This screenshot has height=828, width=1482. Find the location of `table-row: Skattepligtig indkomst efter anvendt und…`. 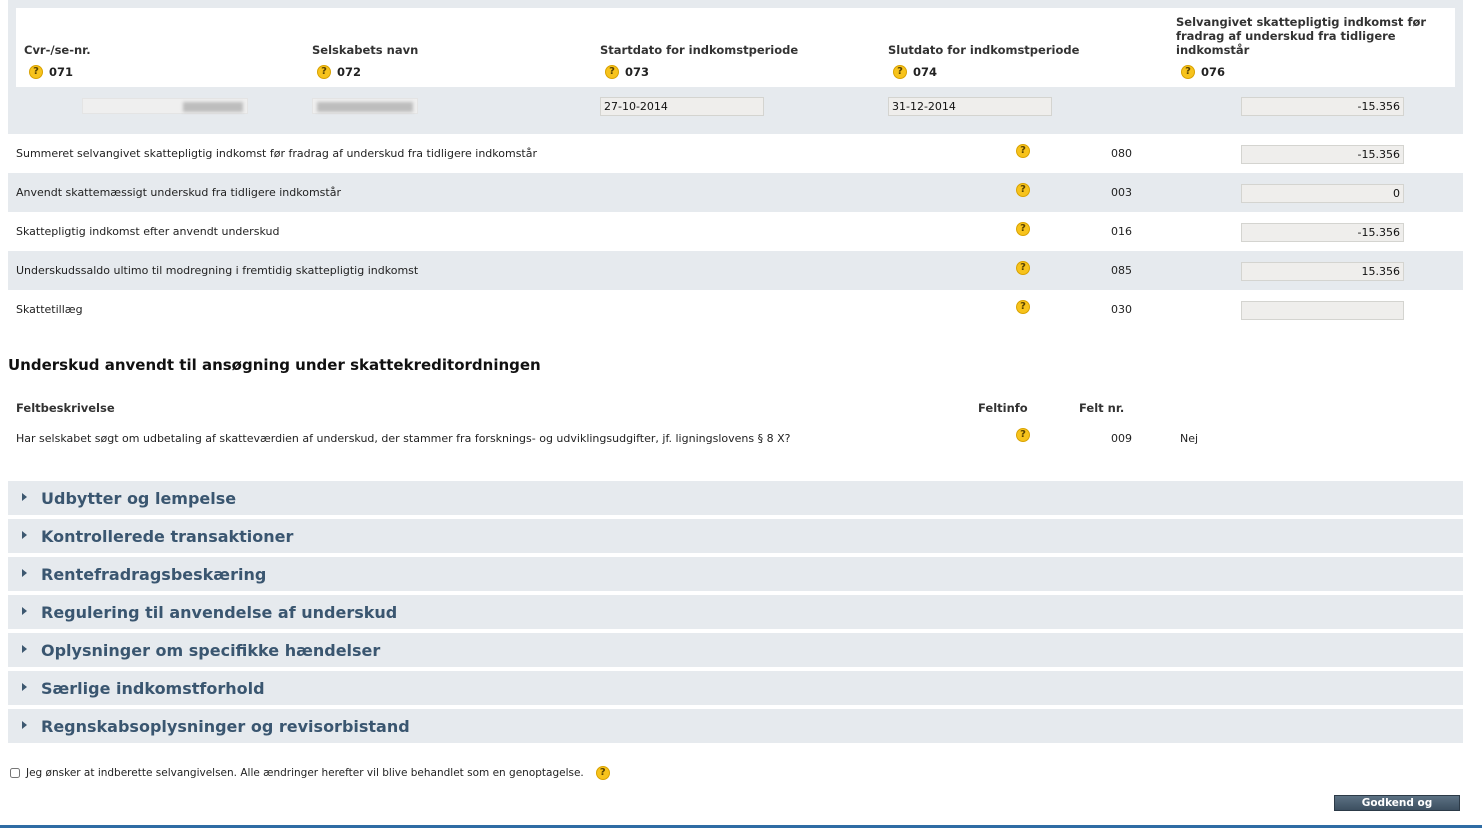

table-row: Skattepligtig indkomst efter anvendt und… is located at coordinates (735, 231).